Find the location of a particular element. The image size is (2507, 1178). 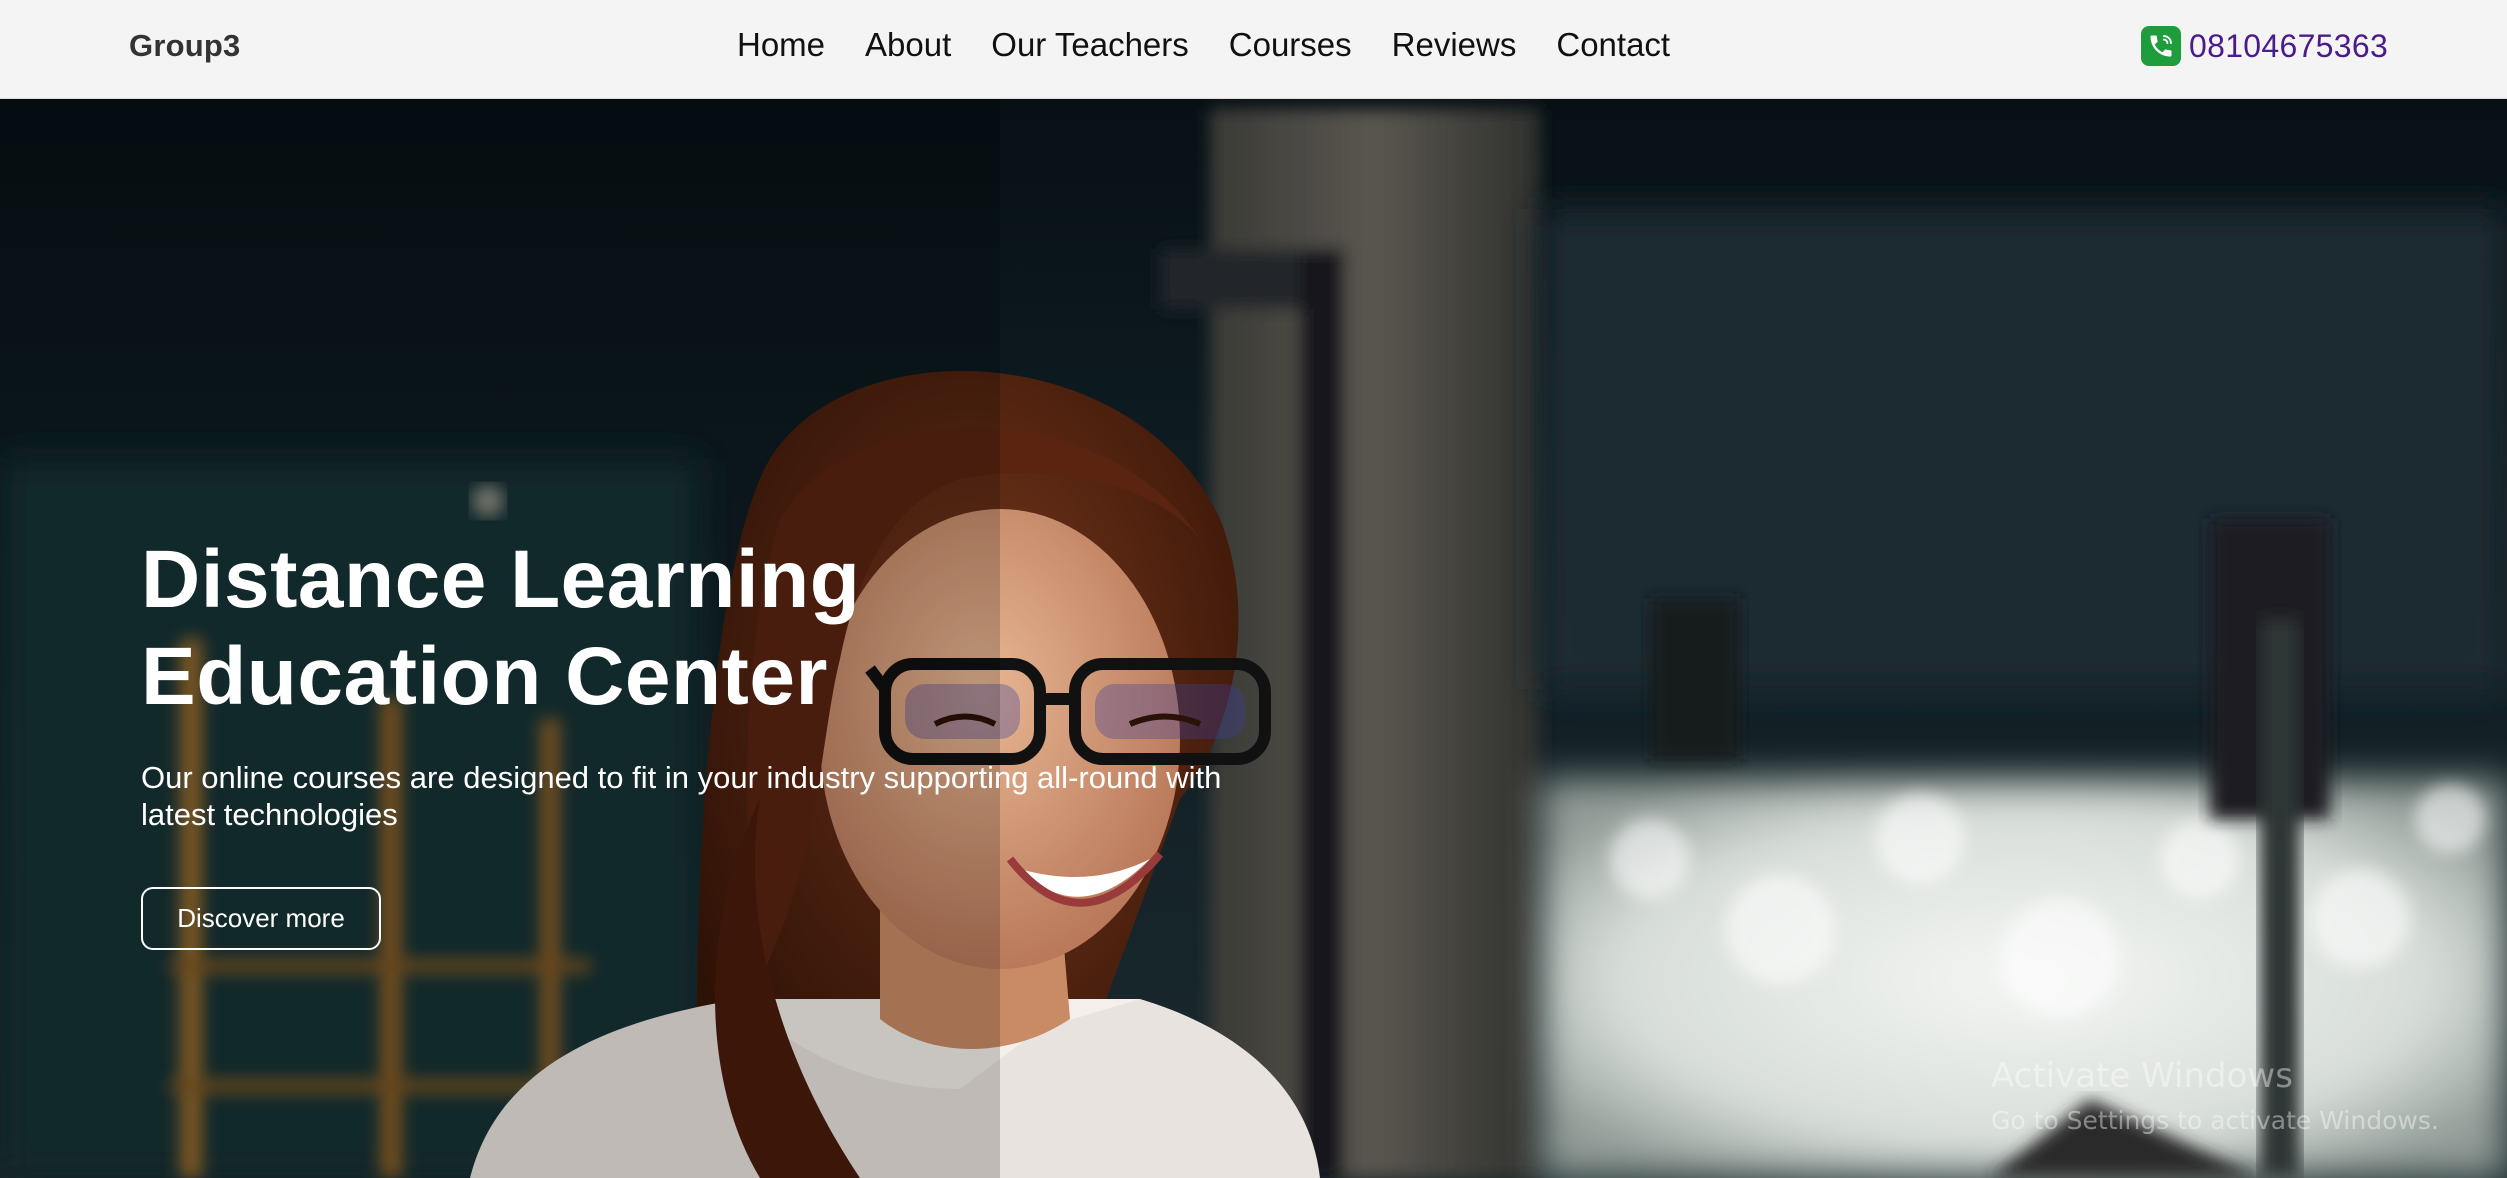

nav-item-home: Home is located at coordinates (781, 45).